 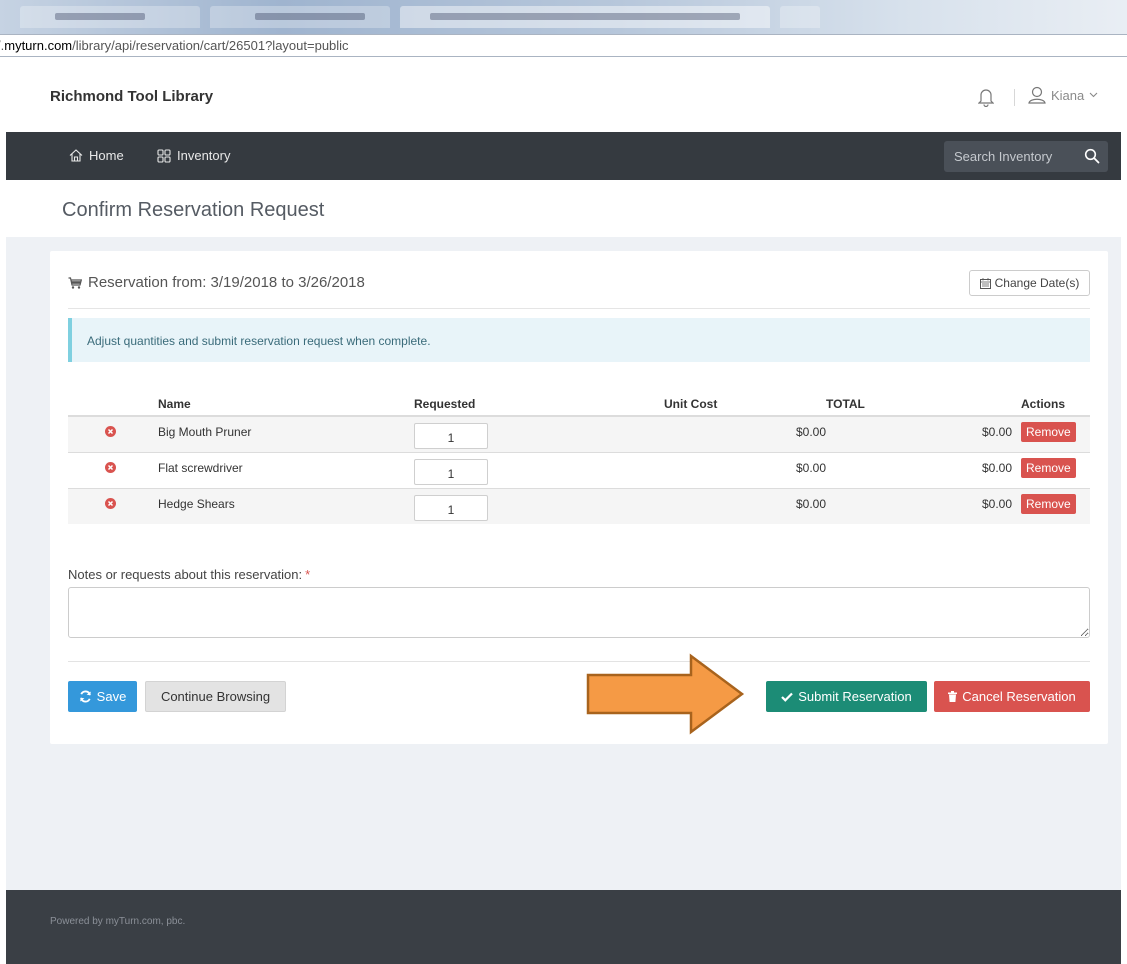 What do you see at coordinates (106, 155) in the screenshot?
I see `nav-home-label: Home` at bounding box center [106, 155].